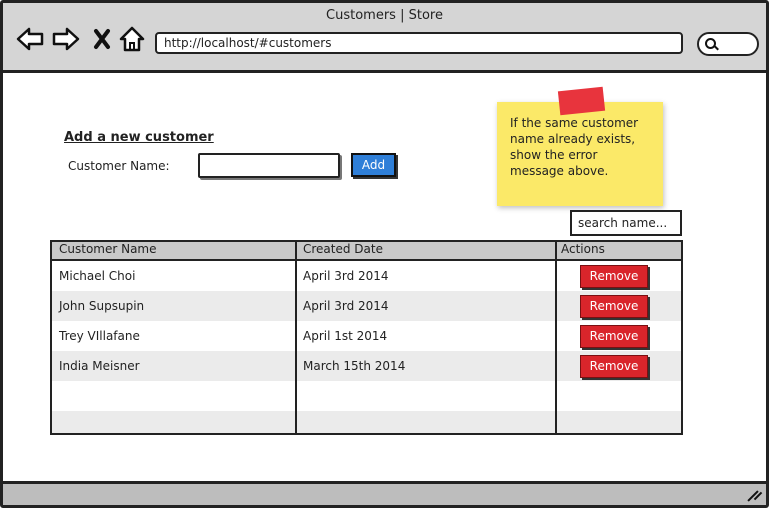 This screenshot has height=508, width=769. I want to click on customer-name-input, so click(269, 165).